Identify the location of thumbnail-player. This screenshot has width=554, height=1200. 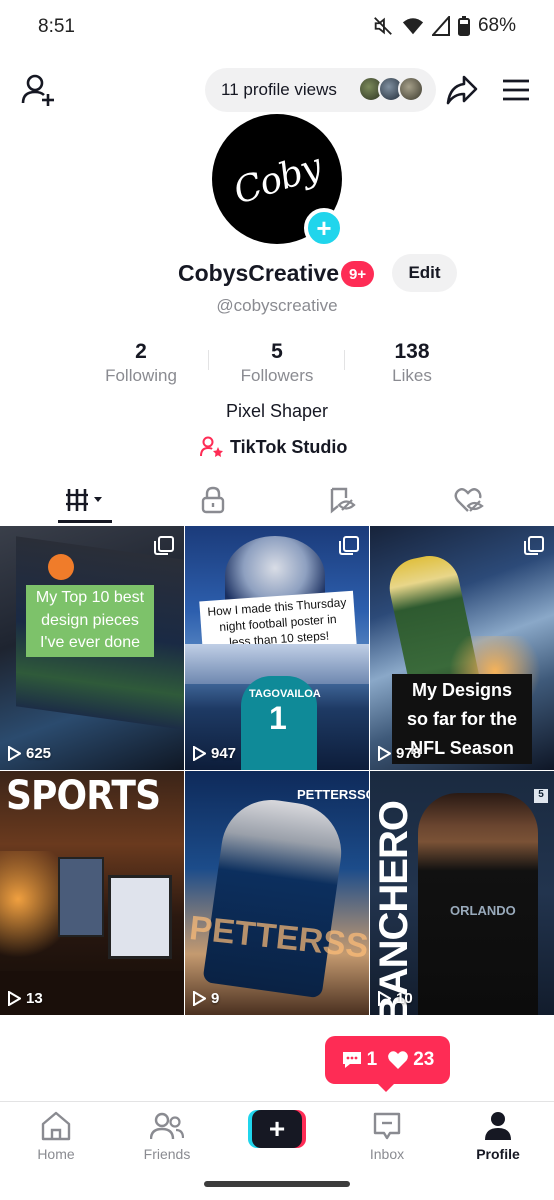
(275, 896).